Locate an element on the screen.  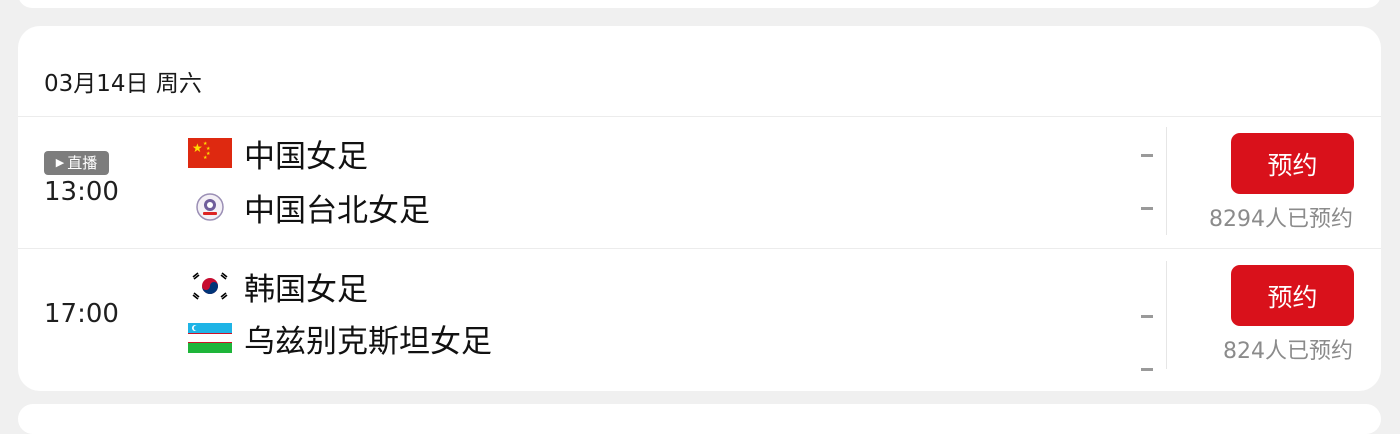
play-icon: ▶ is located at coordinates (60, 162).